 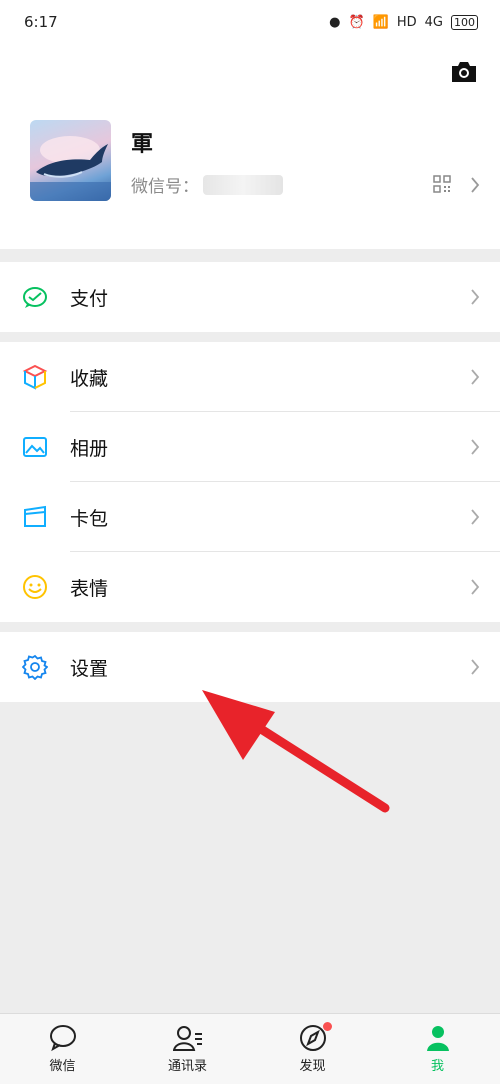 What do you see at coordinates (35, 447) in the screenshot?
I see `image-icon` at bounding box center [35, 447].